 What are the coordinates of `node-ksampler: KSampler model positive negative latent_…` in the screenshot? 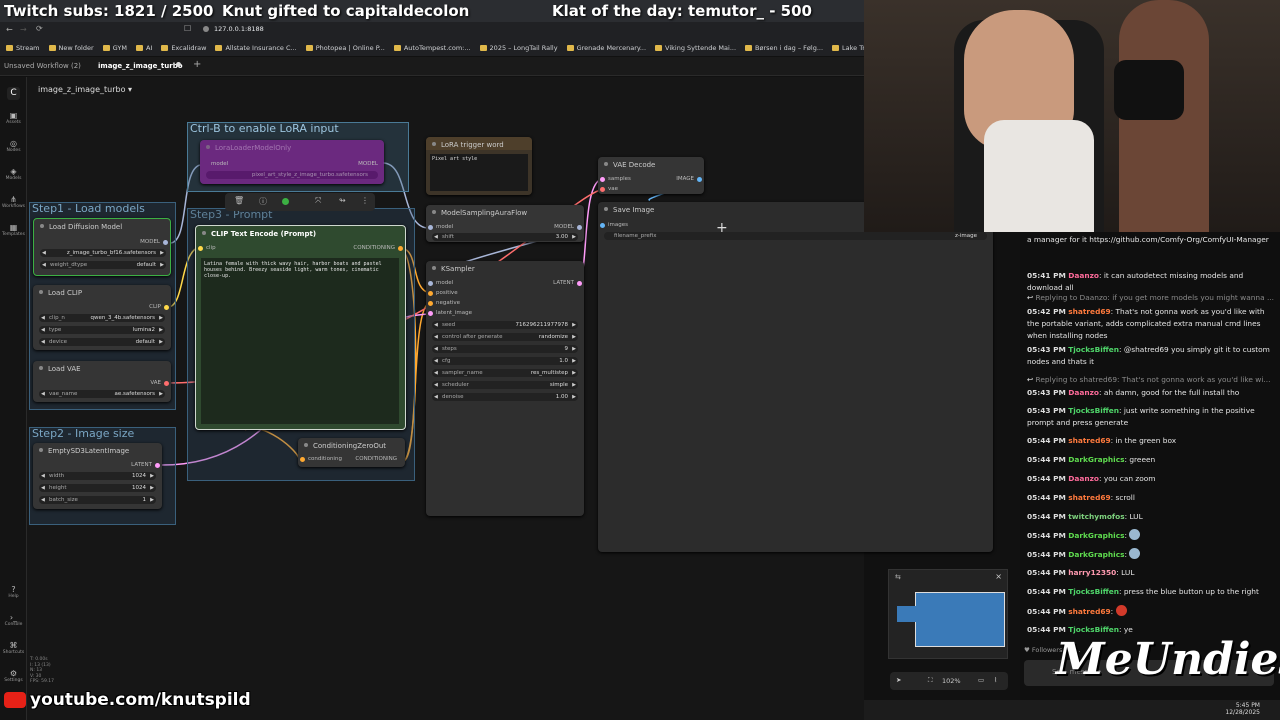 It's located at (505, 388).